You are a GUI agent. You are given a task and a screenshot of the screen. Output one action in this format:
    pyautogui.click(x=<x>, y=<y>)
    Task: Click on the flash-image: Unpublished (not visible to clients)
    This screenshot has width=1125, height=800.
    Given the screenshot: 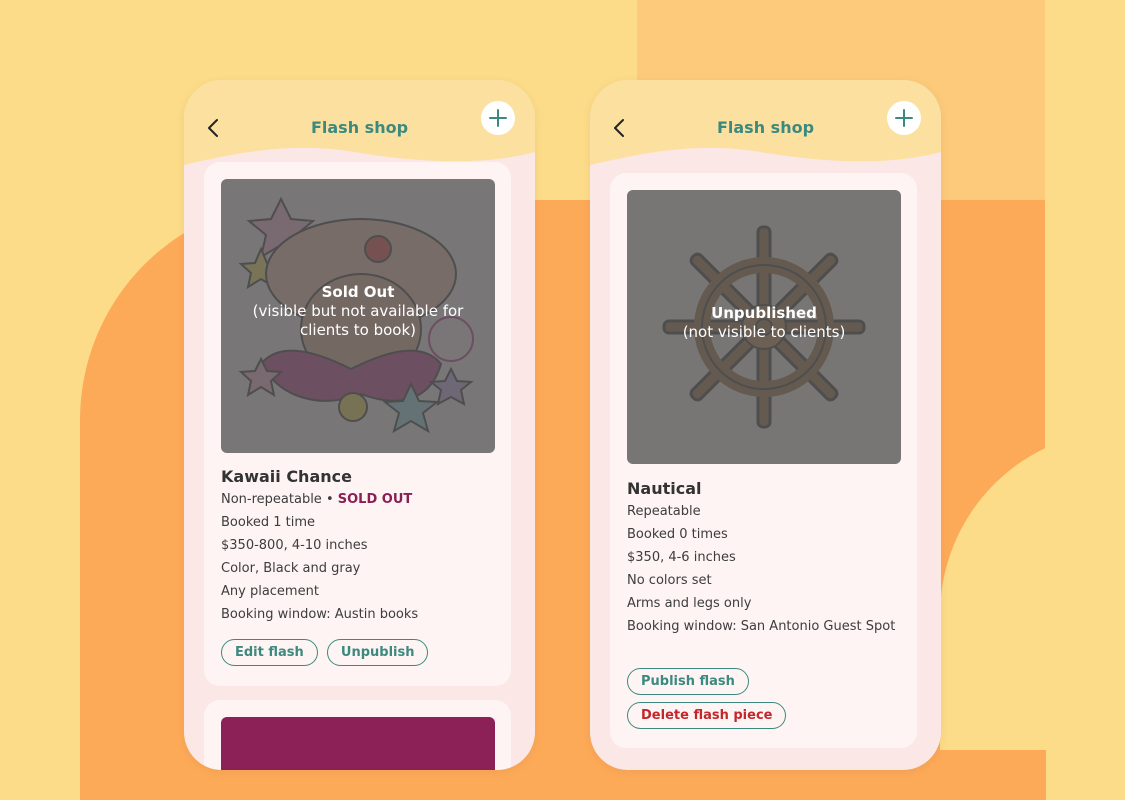 What is the action you would take?
    pyautogui.click(x=764, y=327)
    